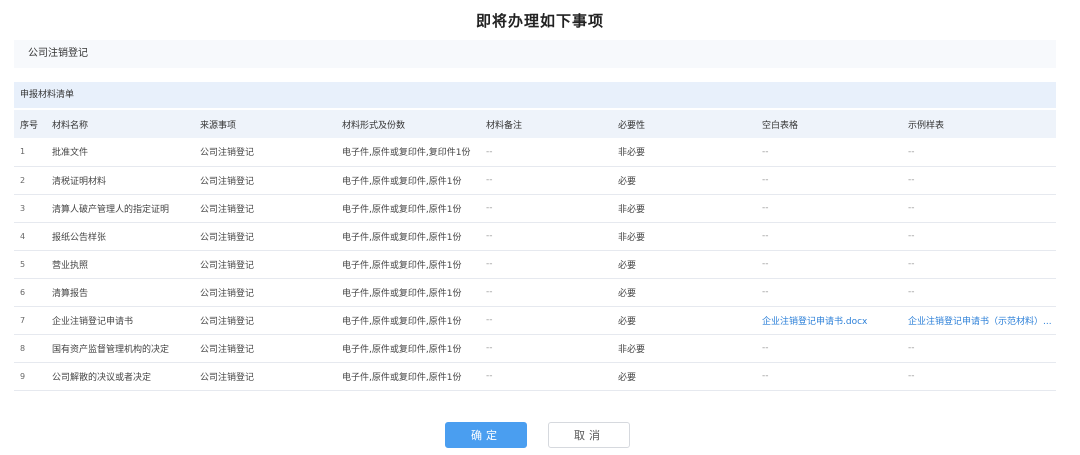  Describe the element at coordinates (23, 152) in the screenshot. I see `cell-index: 1` at that location.